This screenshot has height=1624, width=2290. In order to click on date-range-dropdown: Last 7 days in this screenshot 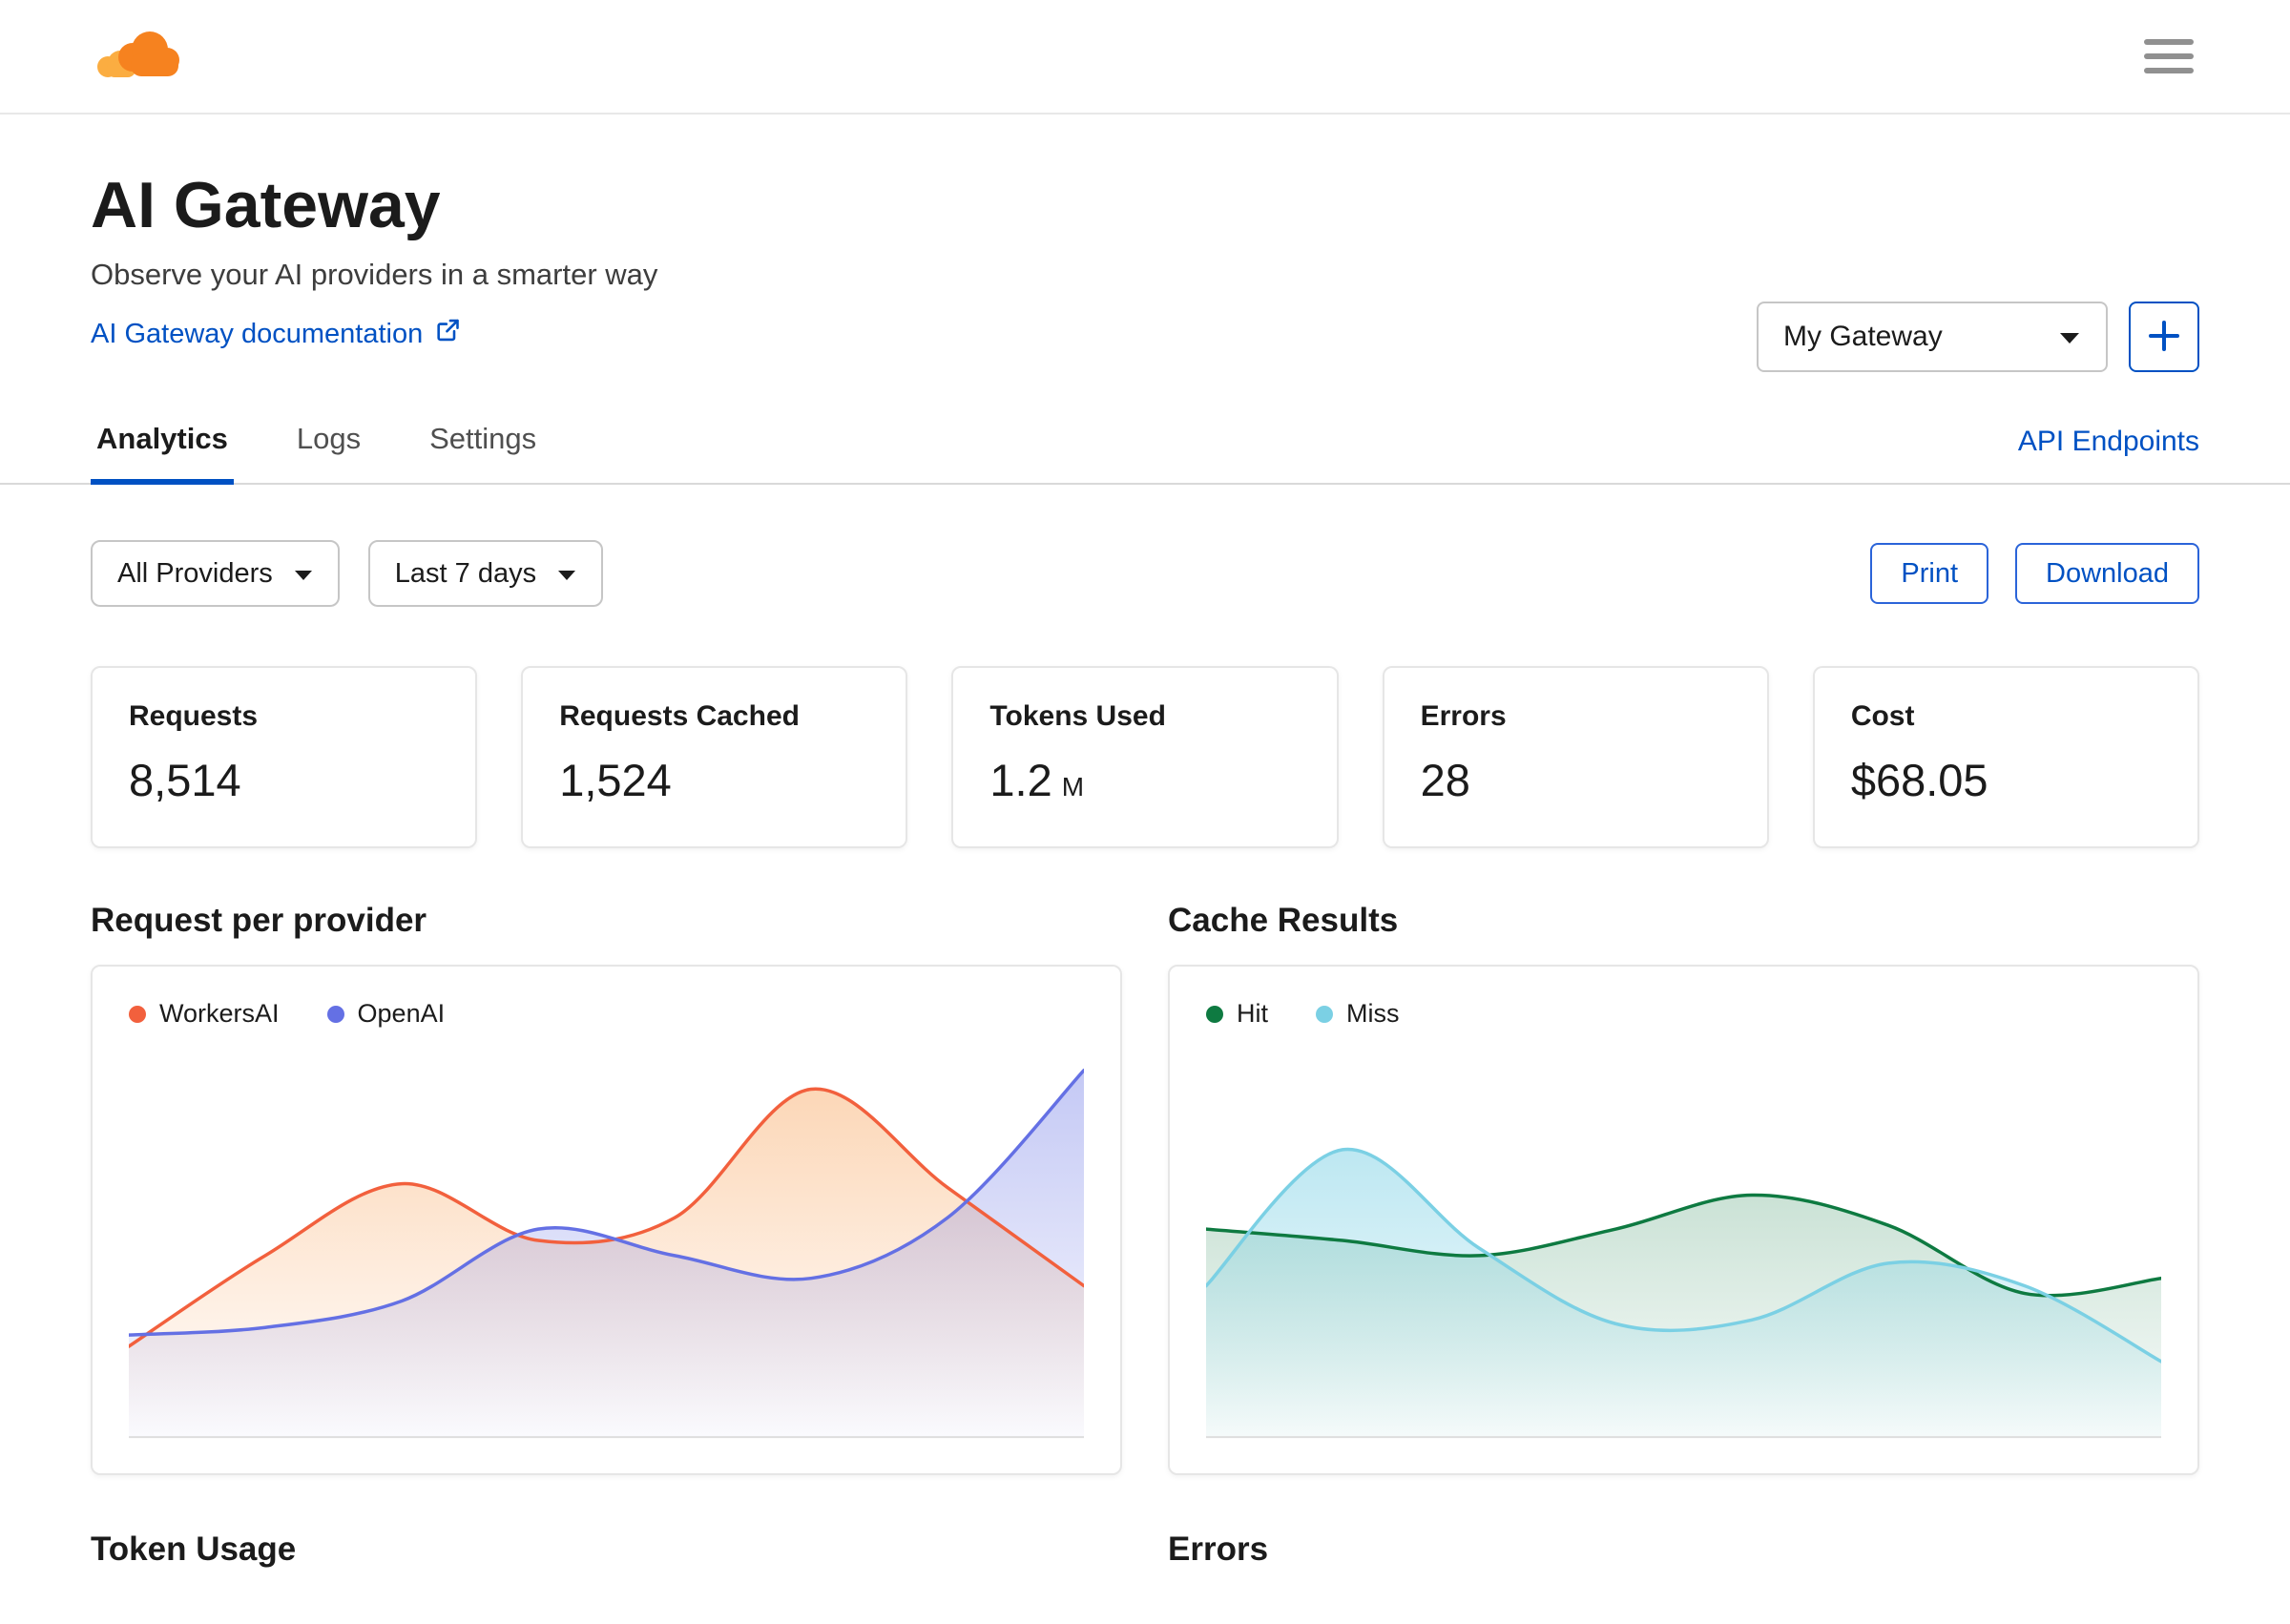, I will do `click(485, 573)`.